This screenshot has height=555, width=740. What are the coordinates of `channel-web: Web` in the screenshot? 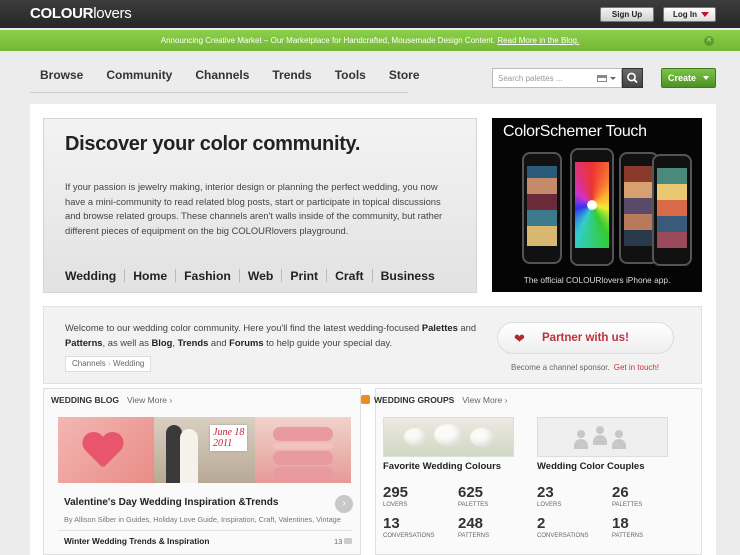 It's located at (261, 276).